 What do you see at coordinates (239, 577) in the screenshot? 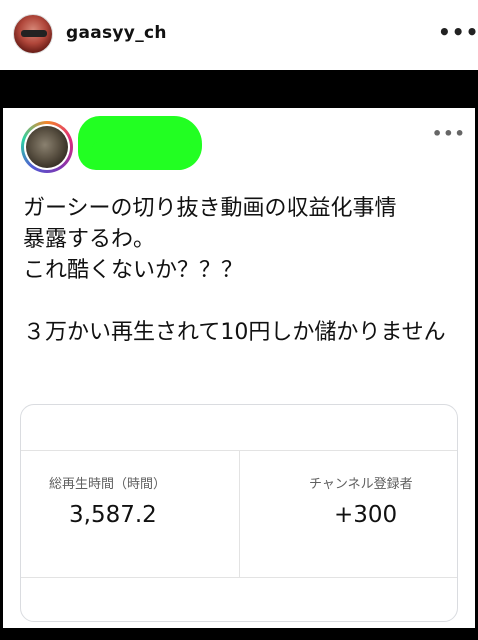
I see `card-divider-bottom` at bounding box center [239, 577].